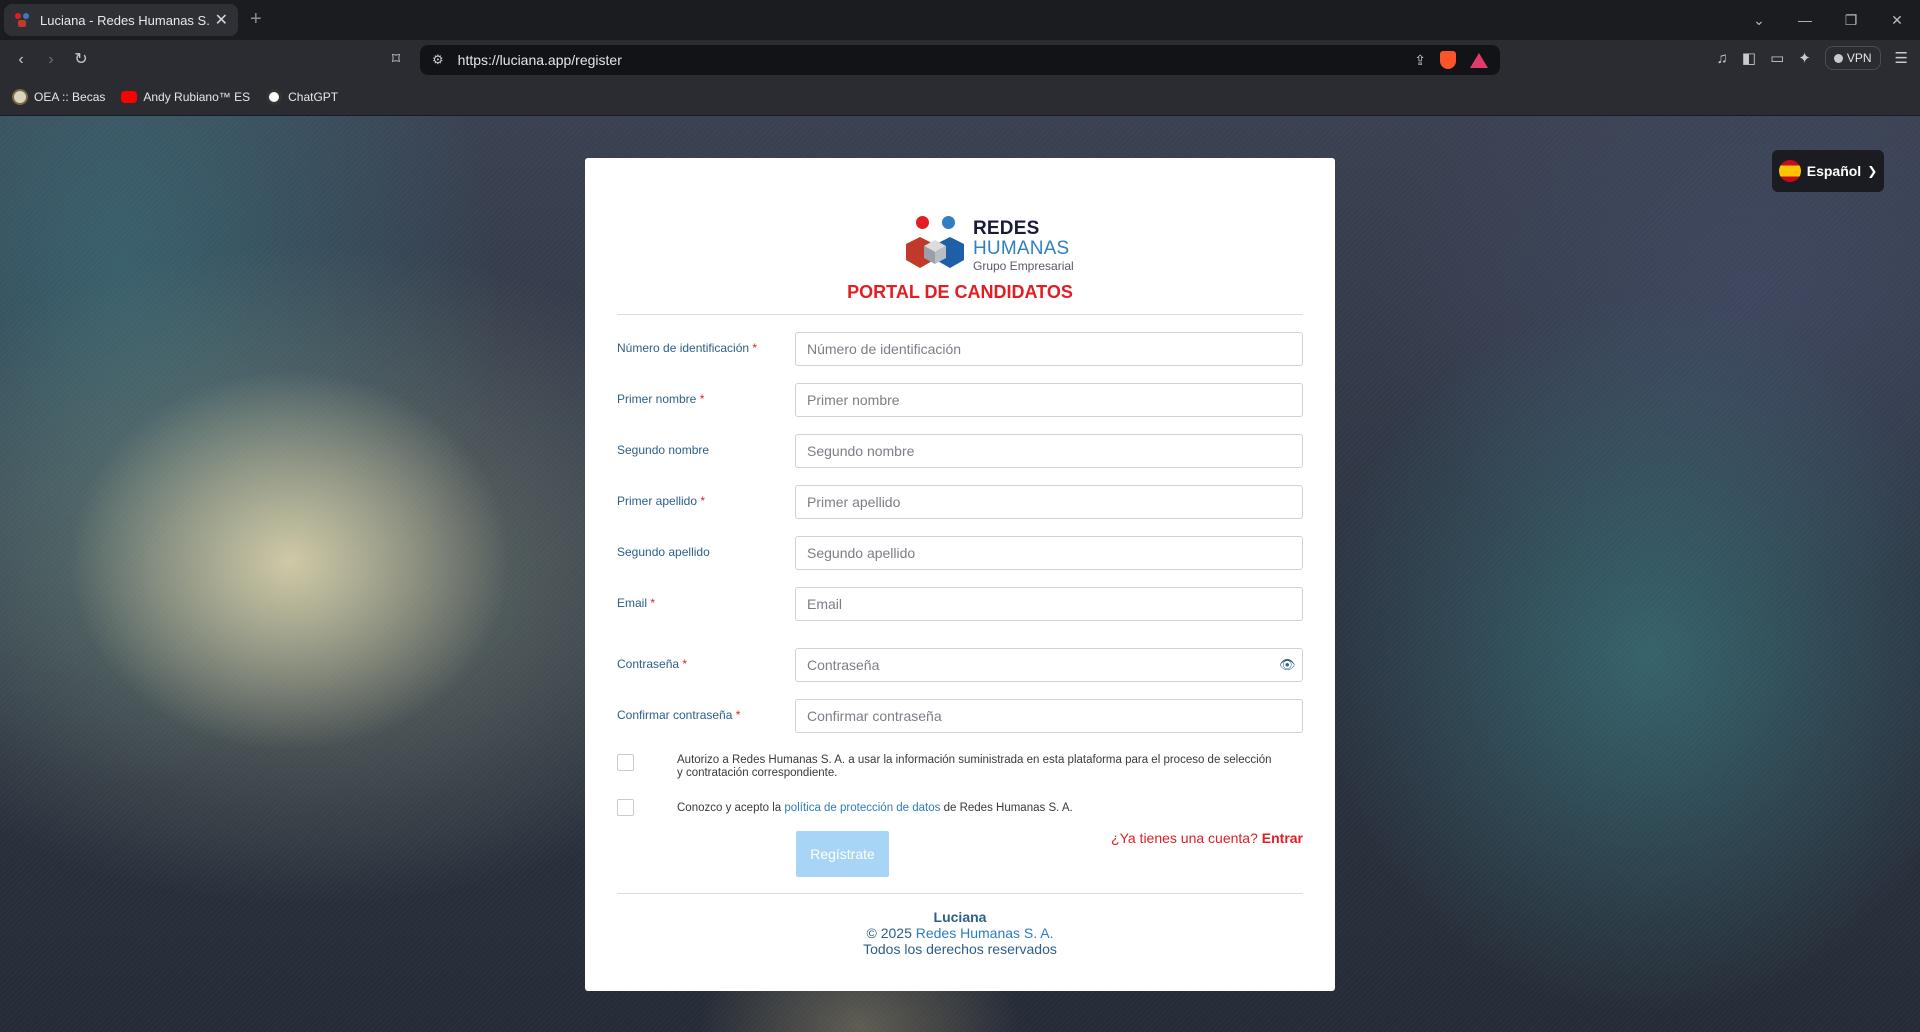 The image size is (1920, 1032). I want to click on browser-tab: Luciana - Redes Humanas S. A. ✕, so click(121, 20).